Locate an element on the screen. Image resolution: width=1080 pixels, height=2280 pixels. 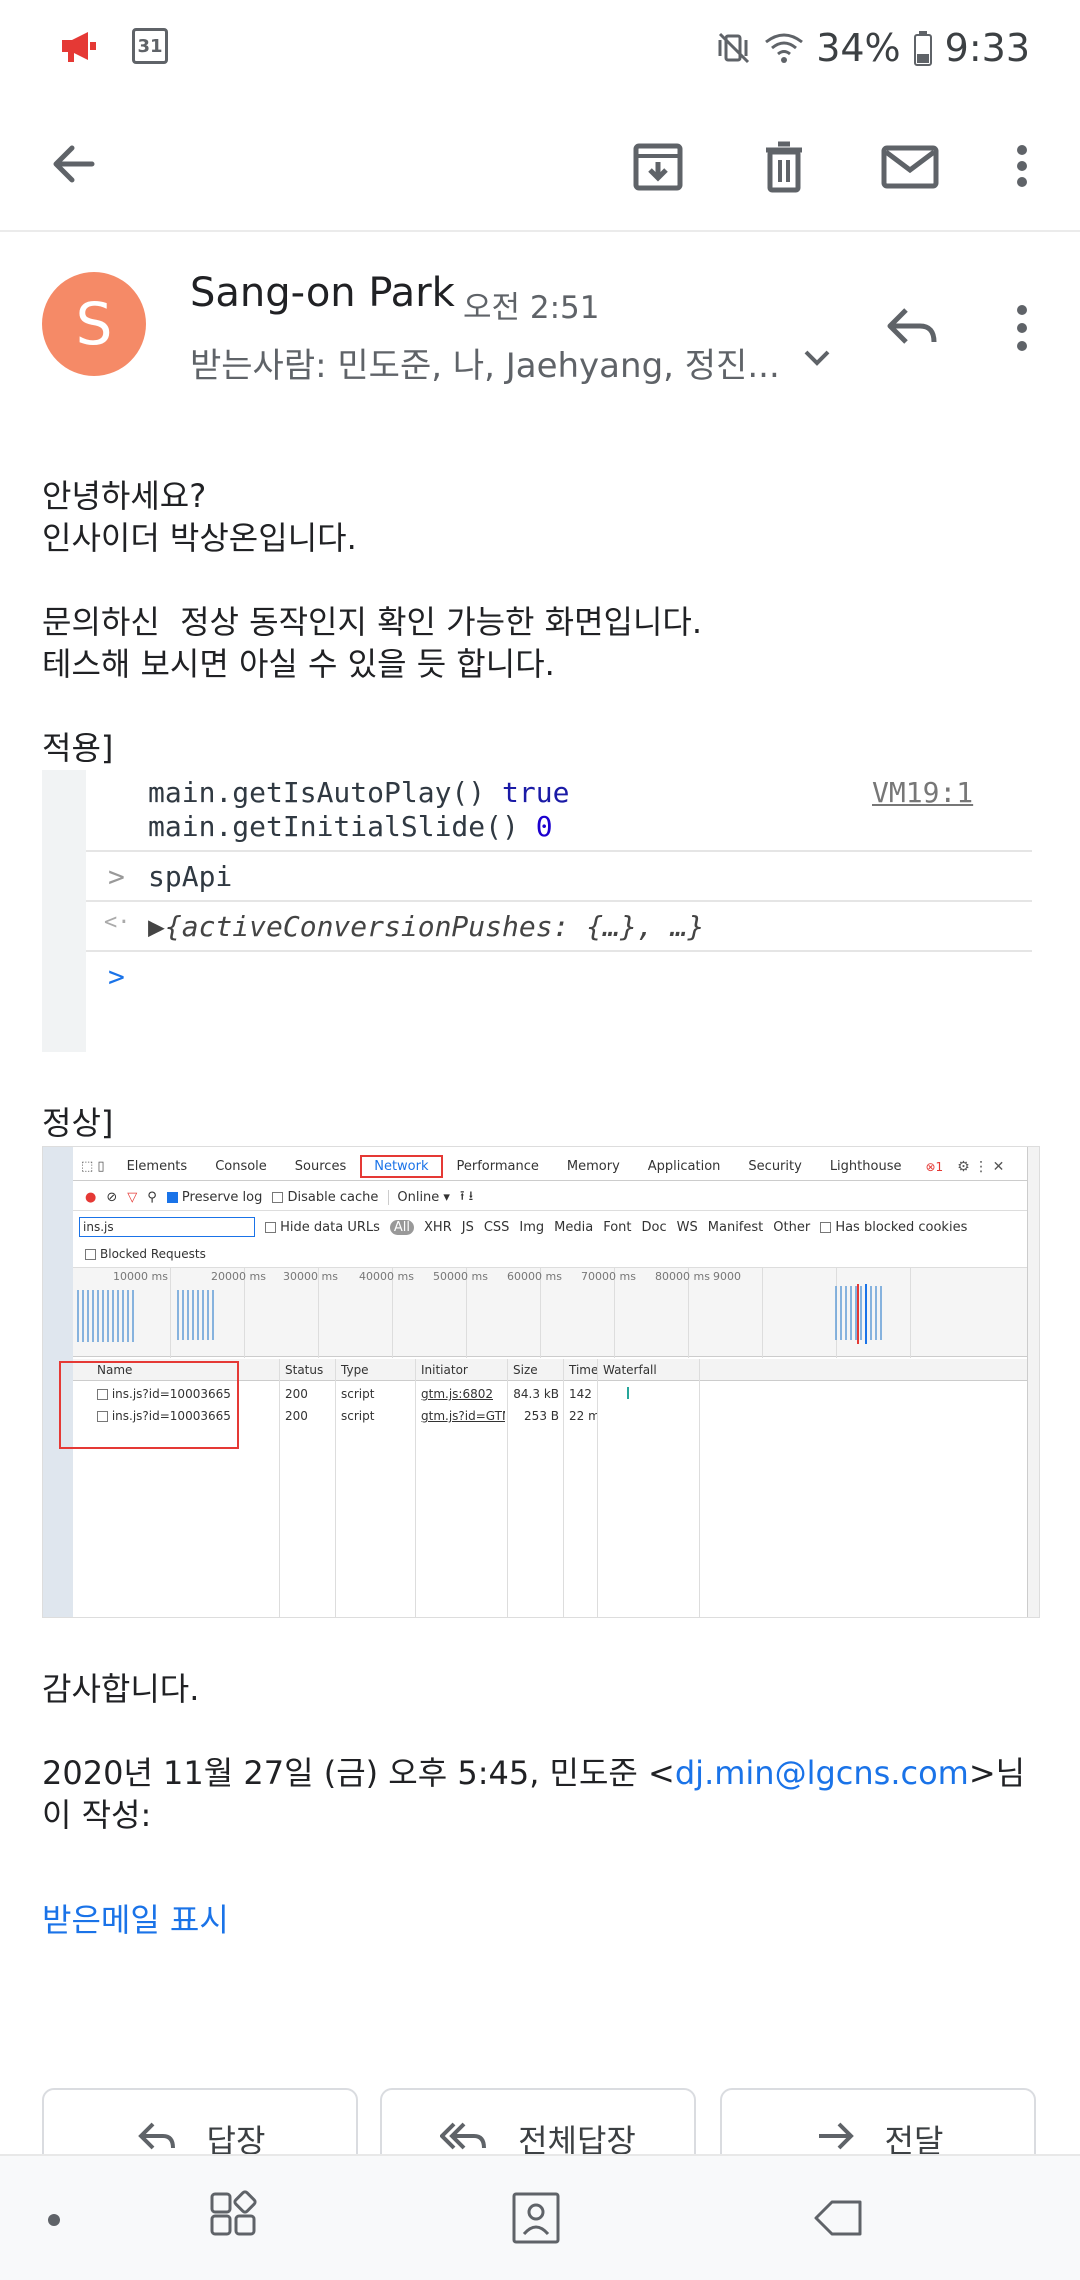
body-line: 테스해 보시면 아실 수 있을 듯 합니다. is located at coordinates (298, 664).